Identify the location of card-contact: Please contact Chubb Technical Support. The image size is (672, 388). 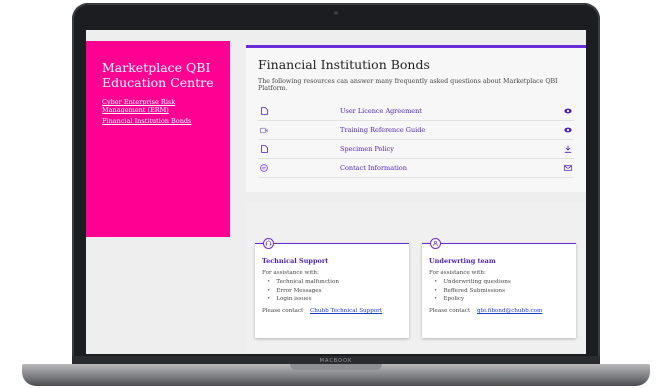
(332, 311).